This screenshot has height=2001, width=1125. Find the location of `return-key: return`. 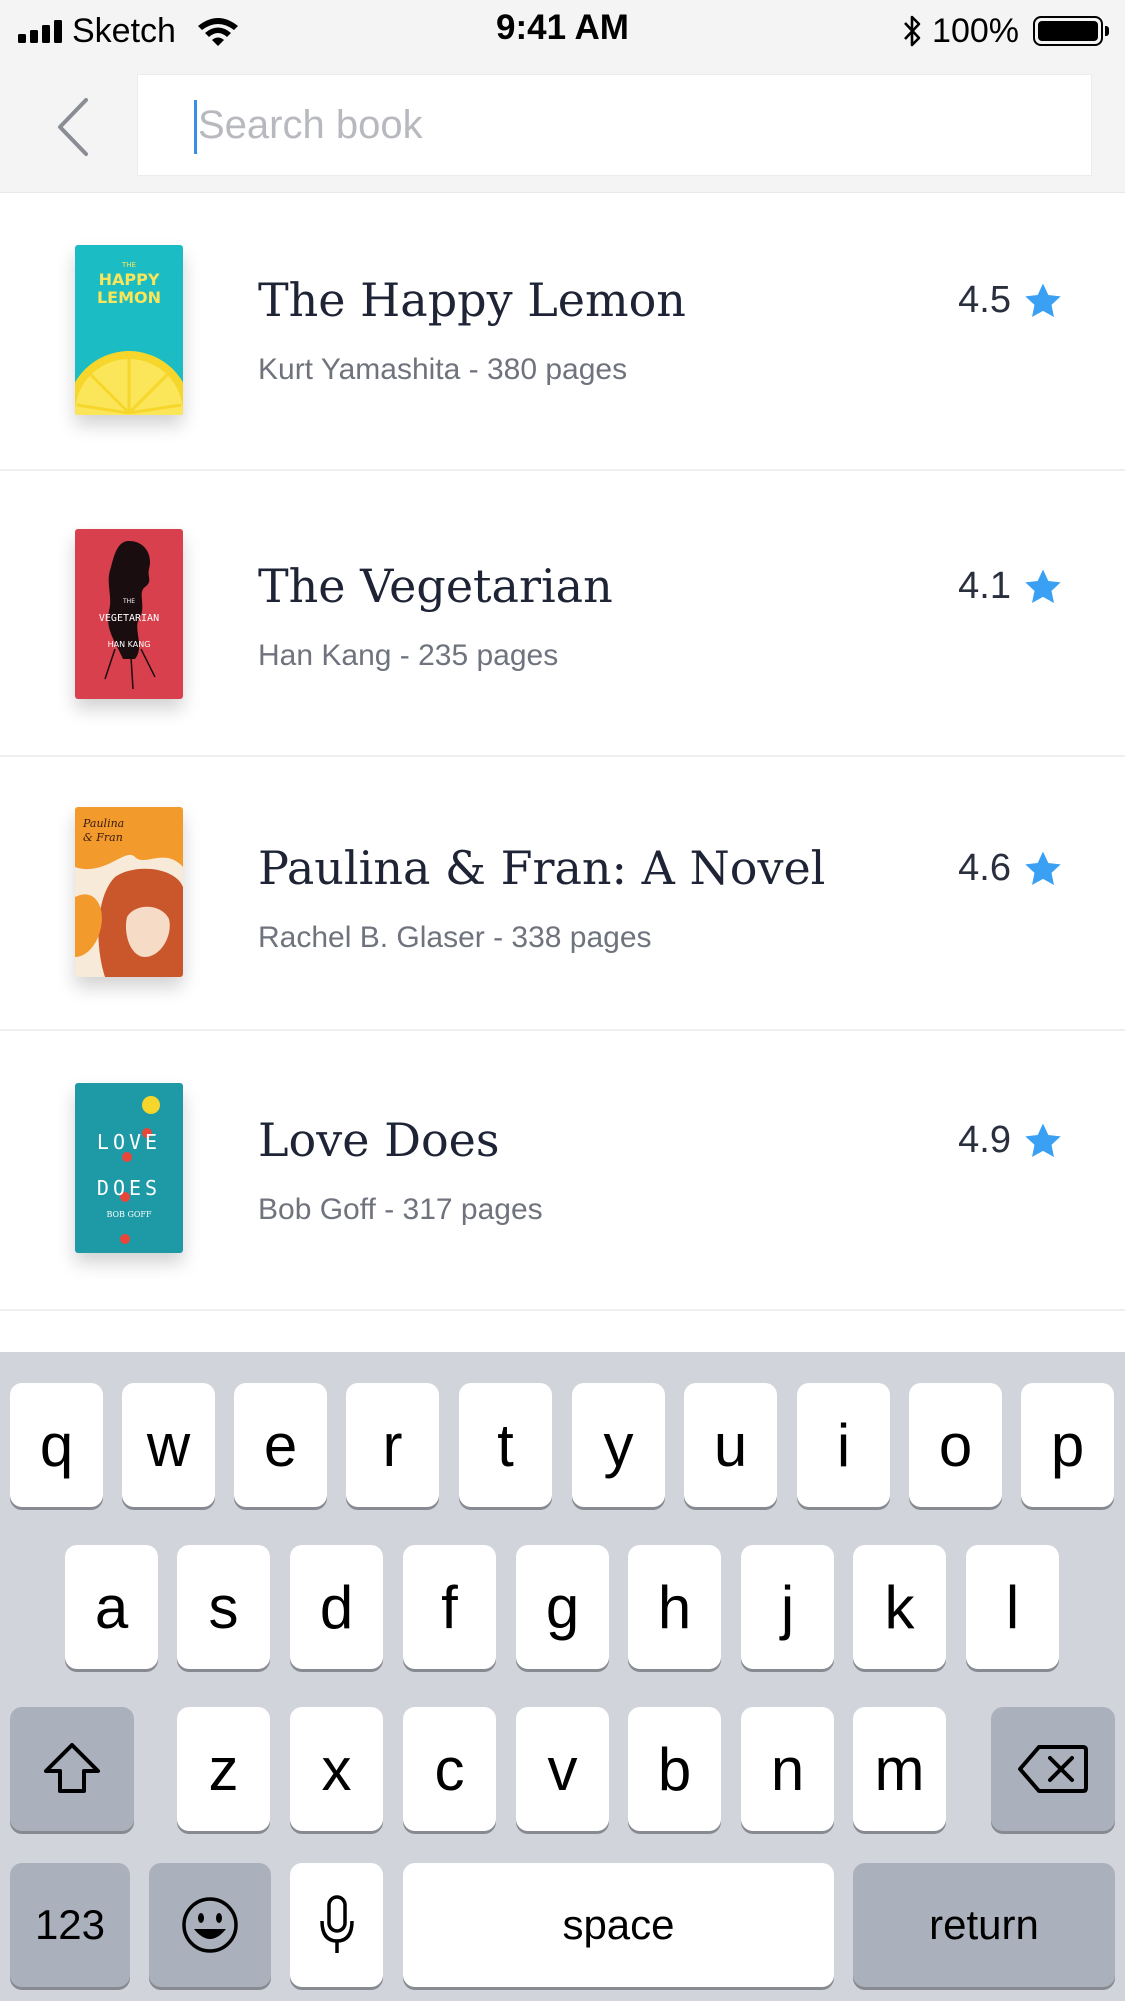

return-key: return is located at coordinates (984, 1925).